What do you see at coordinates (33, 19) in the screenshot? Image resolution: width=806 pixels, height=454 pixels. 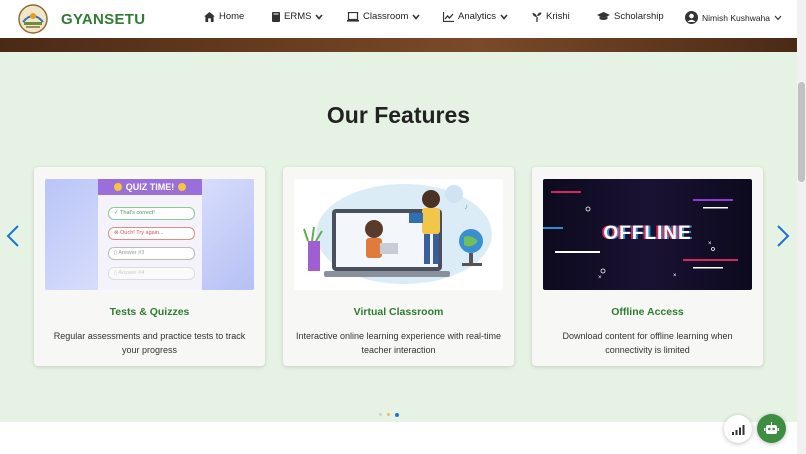 I see `gyansetu-emblem-icon` at bounding box center [33, 19].